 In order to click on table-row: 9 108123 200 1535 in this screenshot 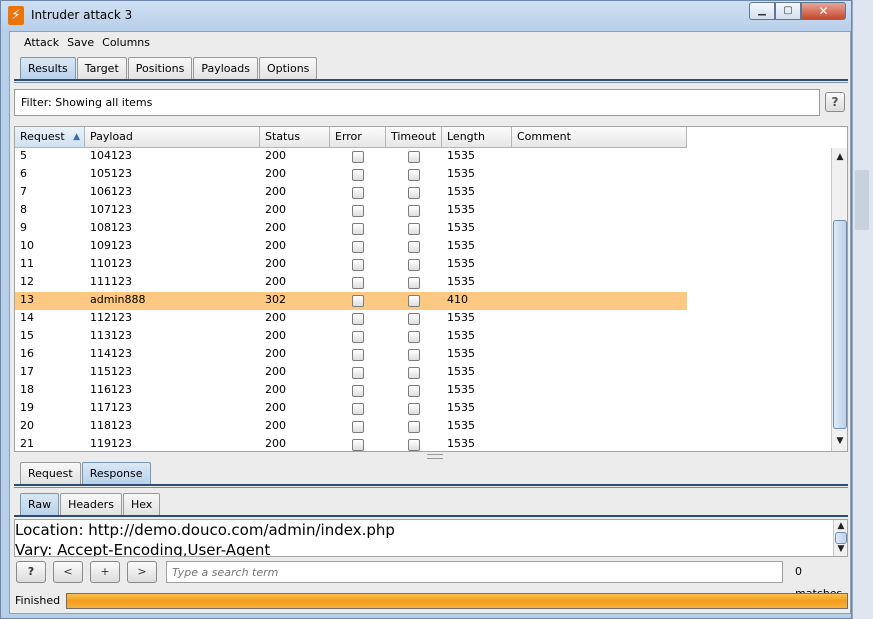, I will do `click(351, 229)`.